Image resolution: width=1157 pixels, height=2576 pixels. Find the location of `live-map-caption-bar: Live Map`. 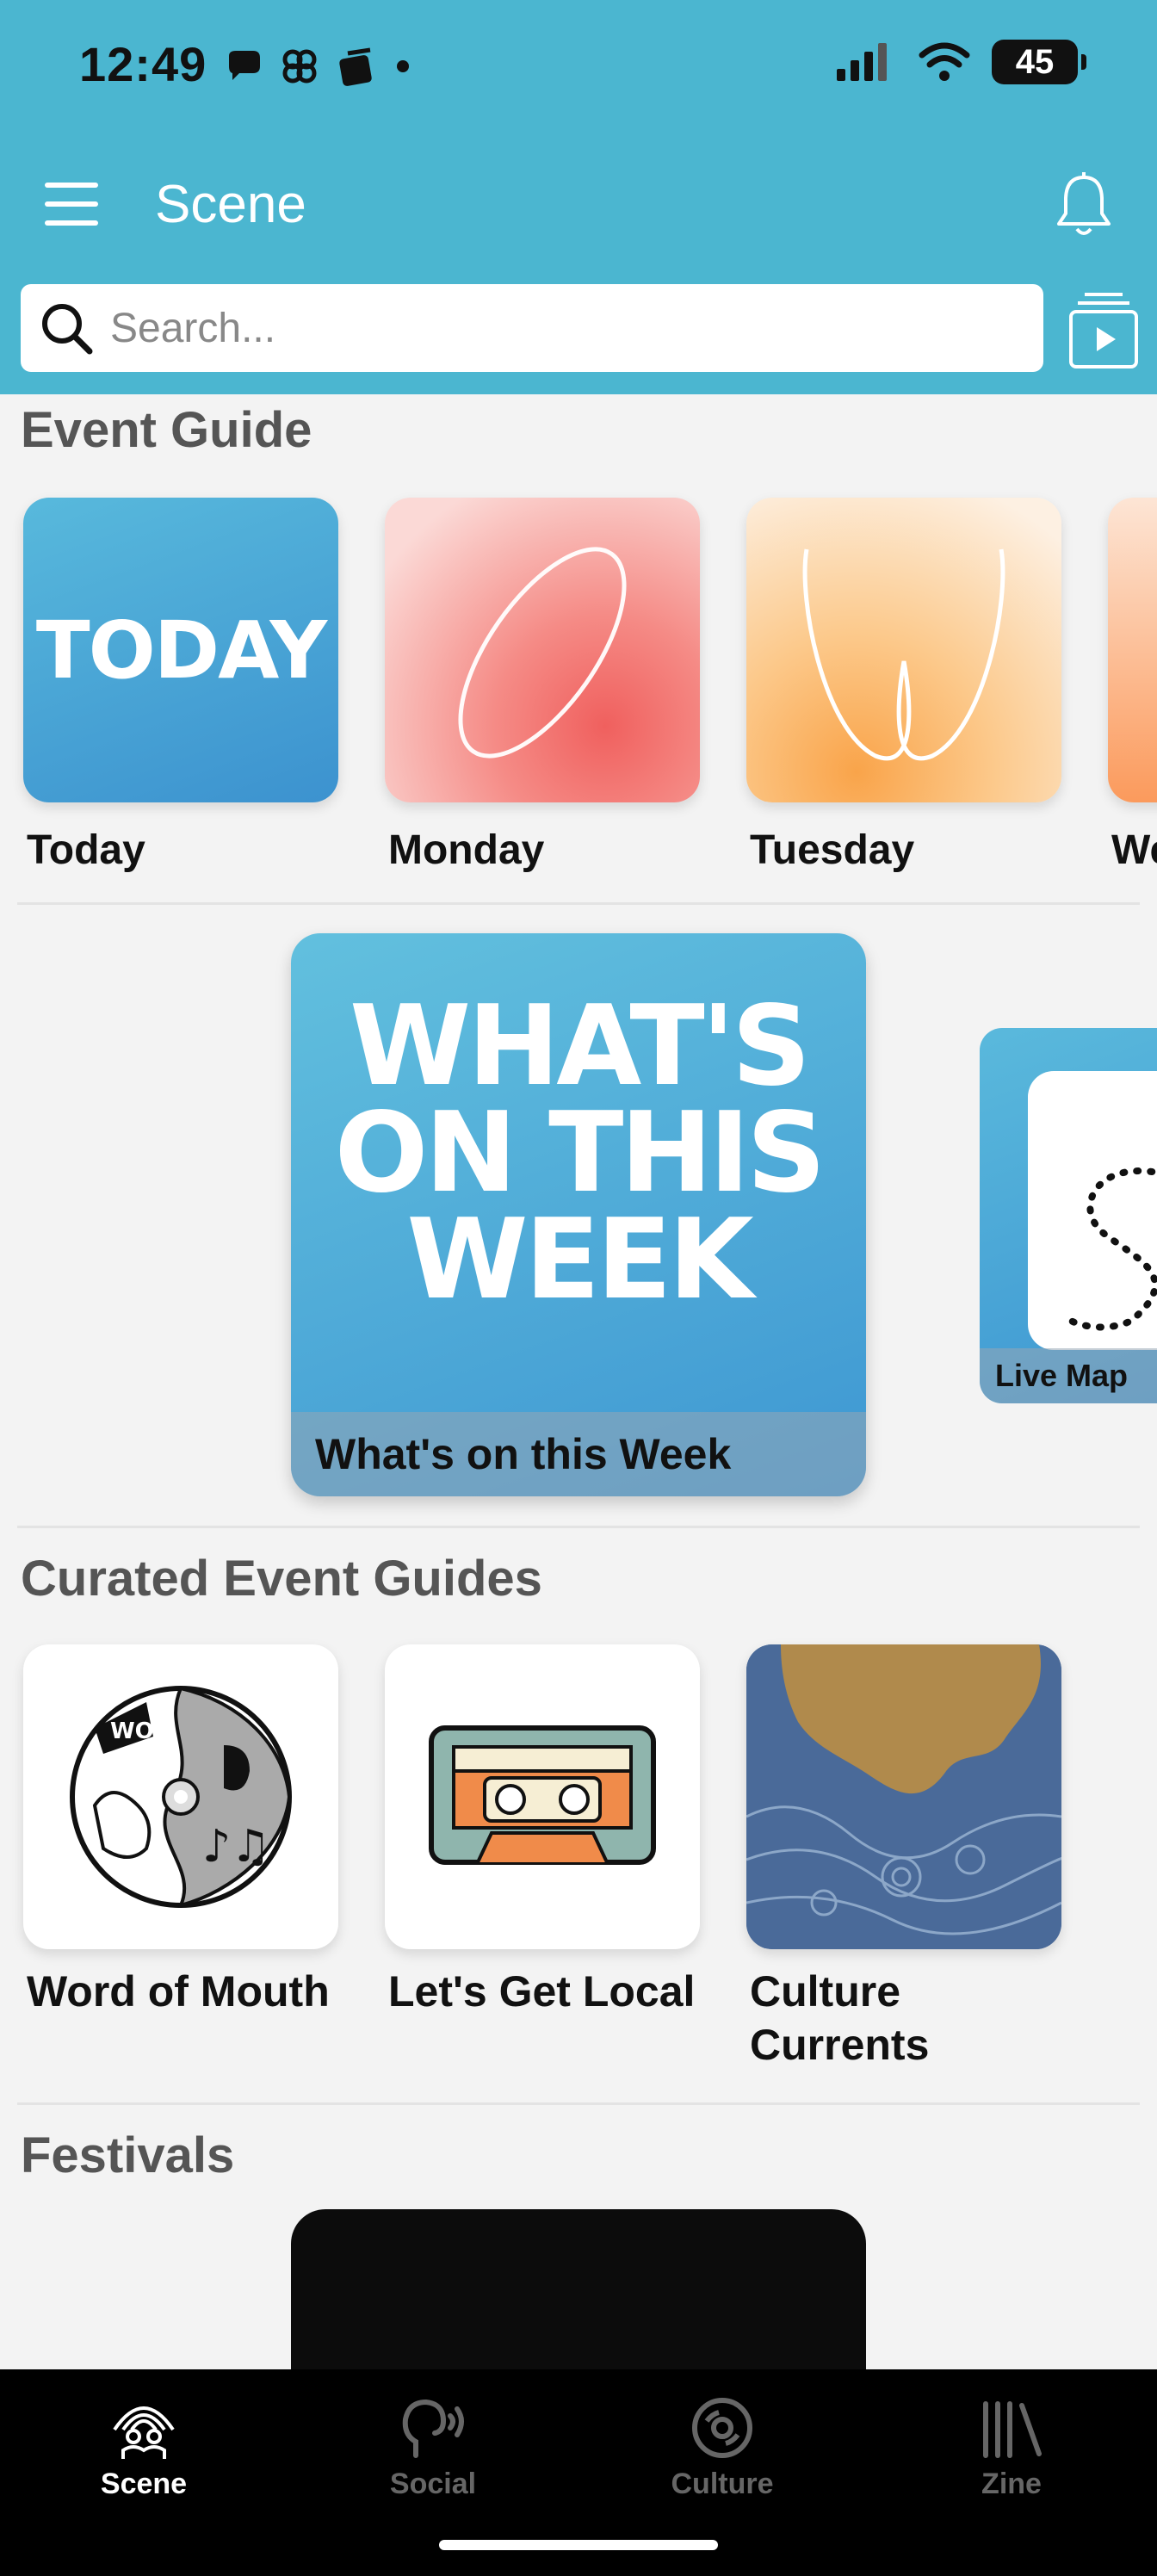

live-map-caption-bar: Live Map is located at coordinates (1068, 1375).